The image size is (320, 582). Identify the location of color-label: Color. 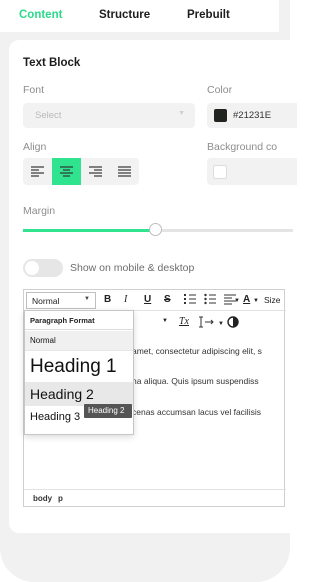
(220, 90).